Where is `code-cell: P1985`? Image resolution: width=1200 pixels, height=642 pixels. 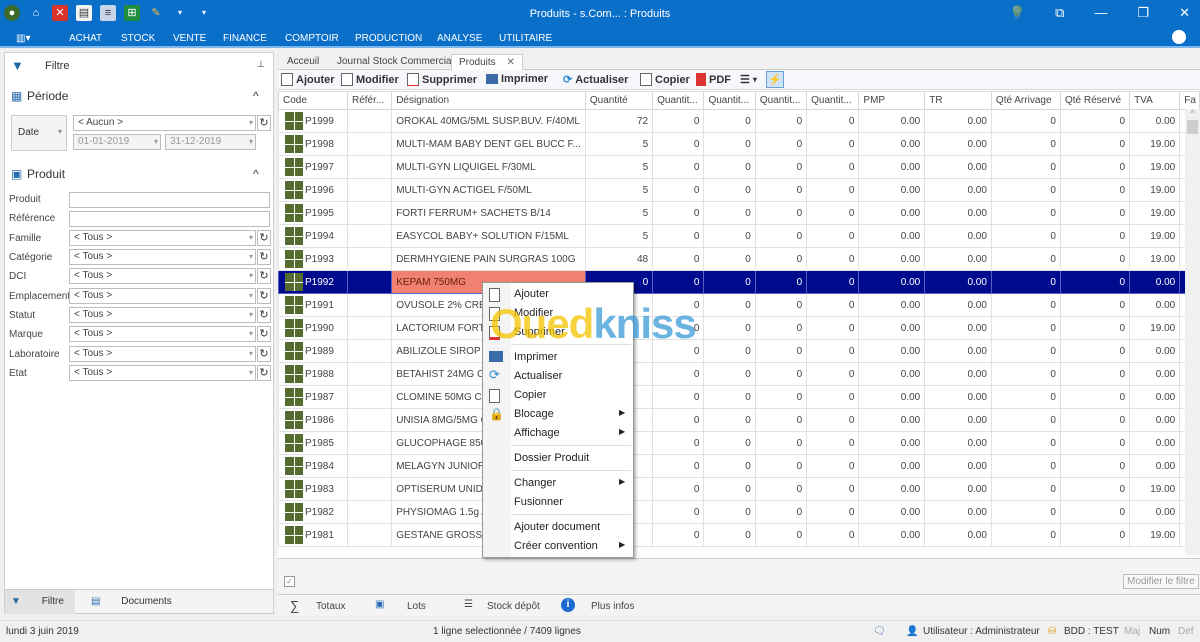
code-cell: P1985 is located at coordinates (313, 443).